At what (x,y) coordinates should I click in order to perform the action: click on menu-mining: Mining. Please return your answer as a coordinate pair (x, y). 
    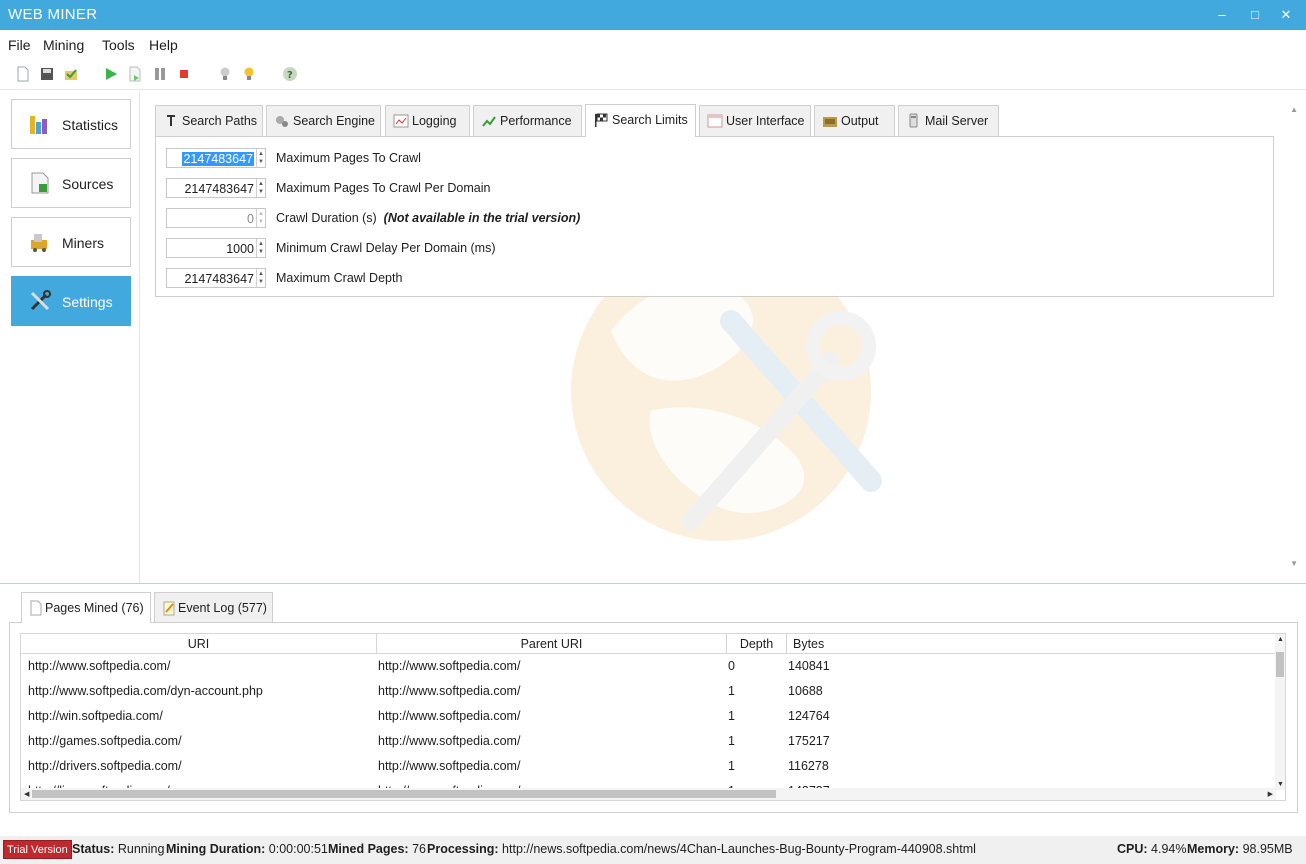
    Looking at the image, I should click on (63, 45).